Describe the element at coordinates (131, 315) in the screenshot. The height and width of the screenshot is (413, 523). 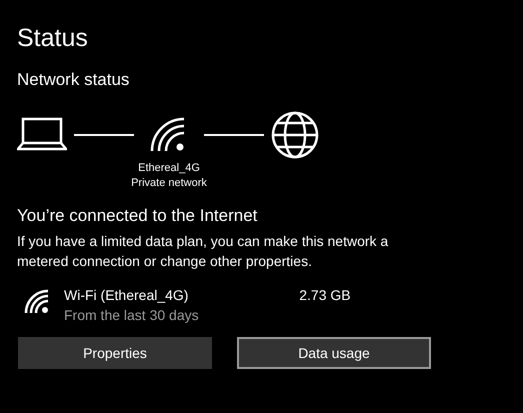
I see `usage-period: From the last 30 days` at that location.